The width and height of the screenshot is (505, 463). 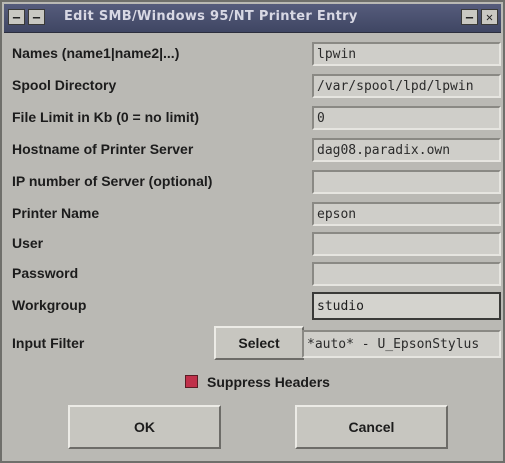 What do you see at coordinates (96, 53) in the screenshot?
I see `names-label: Names (name1|name2|...)` at bounding box center [96, 53].